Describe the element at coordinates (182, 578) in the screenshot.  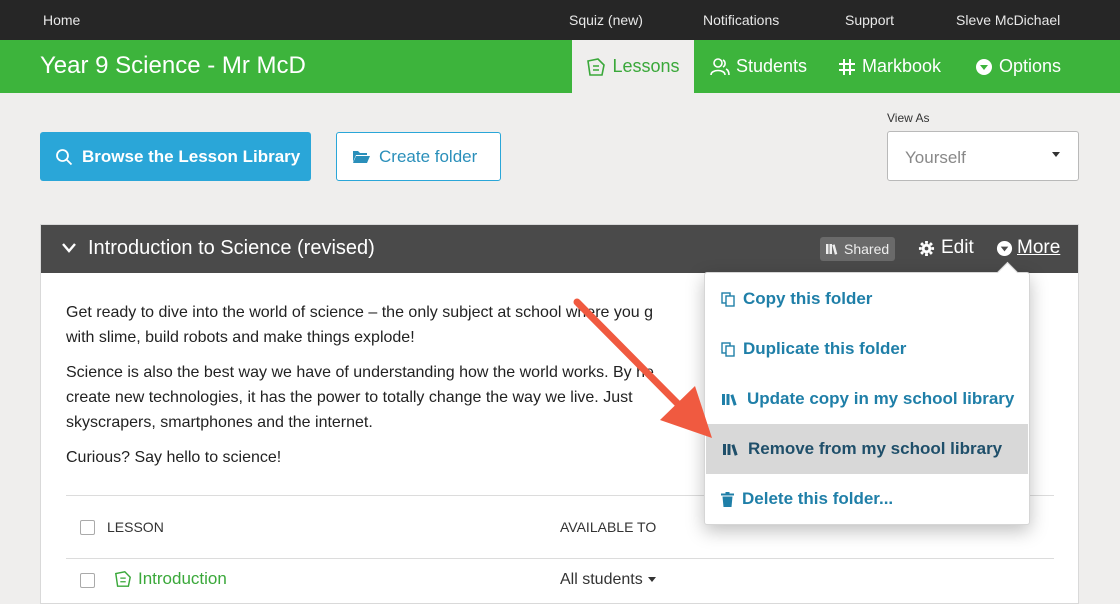
I see `lesson-name: Introduction` at that location.